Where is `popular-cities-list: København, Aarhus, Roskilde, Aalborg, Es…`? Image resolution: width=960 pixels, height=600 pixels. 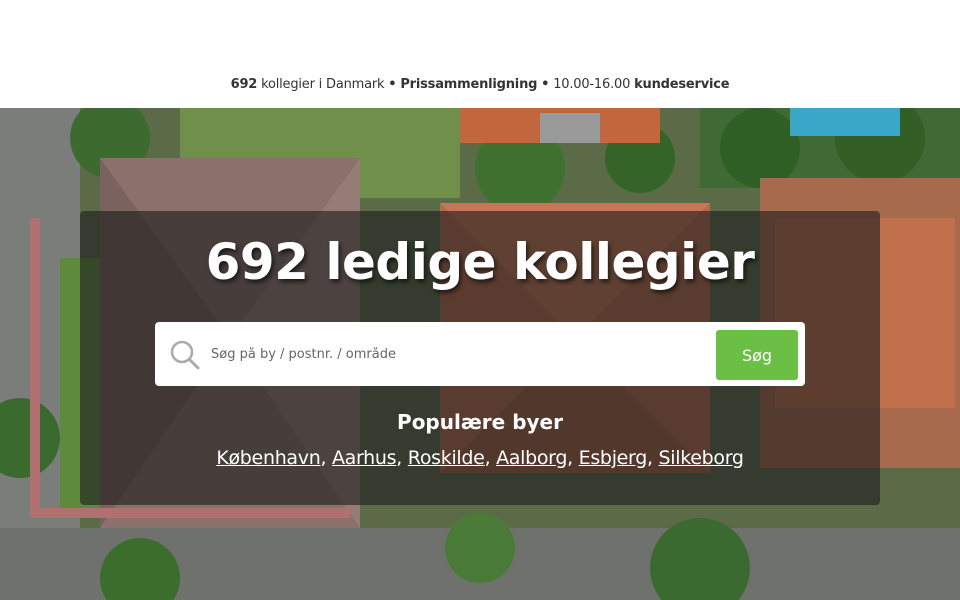 popular-cities-list: København, Aarhus, Roskilde, Aalborg, Es… is located at coordinates (480, 458).